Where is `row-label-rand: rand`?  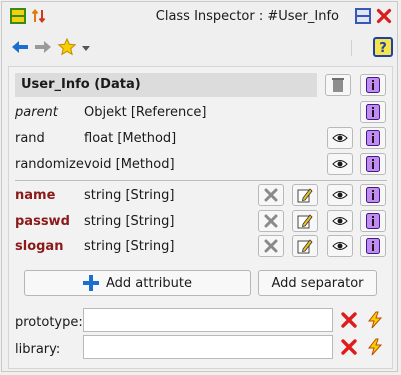 row-label-rand: rand is located at coordinates (30, 138).